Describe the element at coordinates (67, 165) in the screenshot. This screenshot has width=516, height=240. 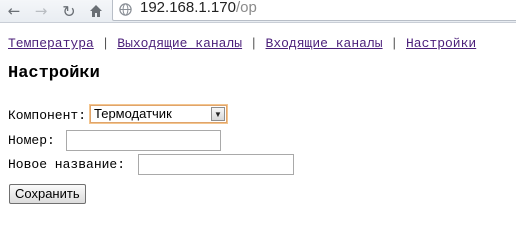
I see `new-name-label: Новое название:` at that location.